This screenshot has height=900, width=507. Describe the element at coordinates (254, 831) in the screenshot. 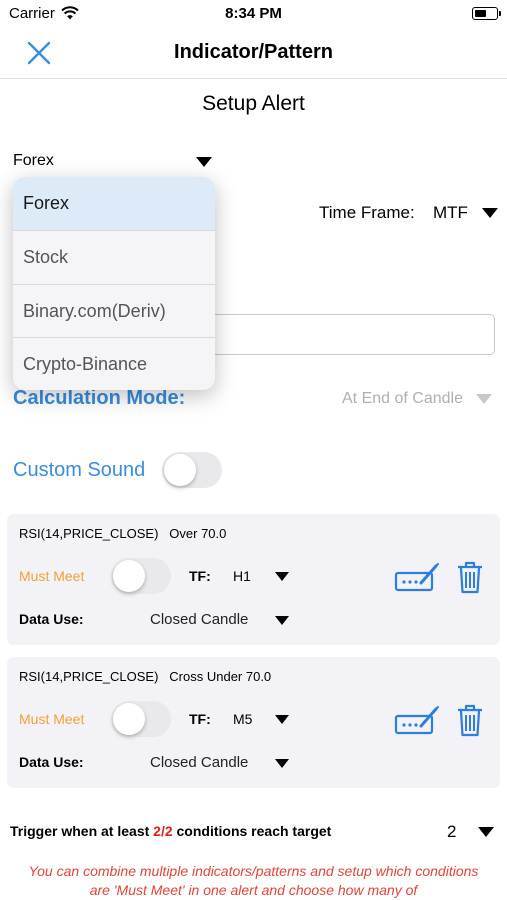

I see `trigger-suffix: conditions reach target` at that location.